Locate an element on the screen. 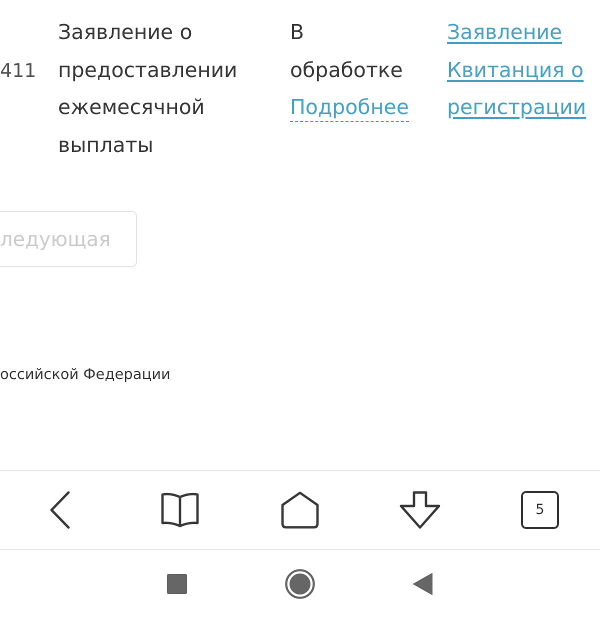  status-text: В обработке is located at coordinates (347, 51).